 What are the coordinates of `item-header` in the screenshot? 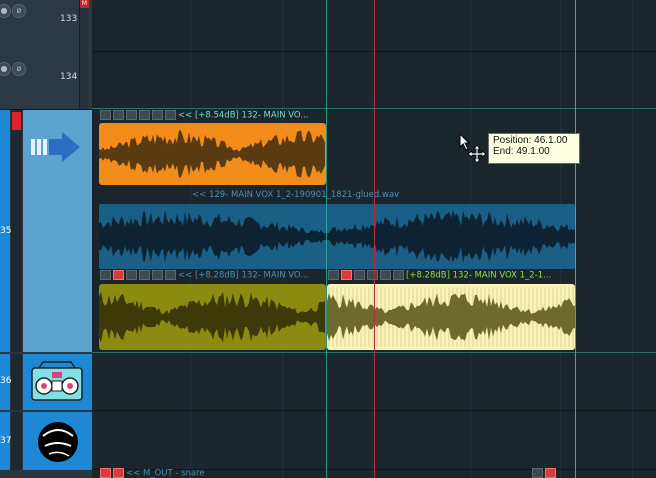 It's located at (552, 473).